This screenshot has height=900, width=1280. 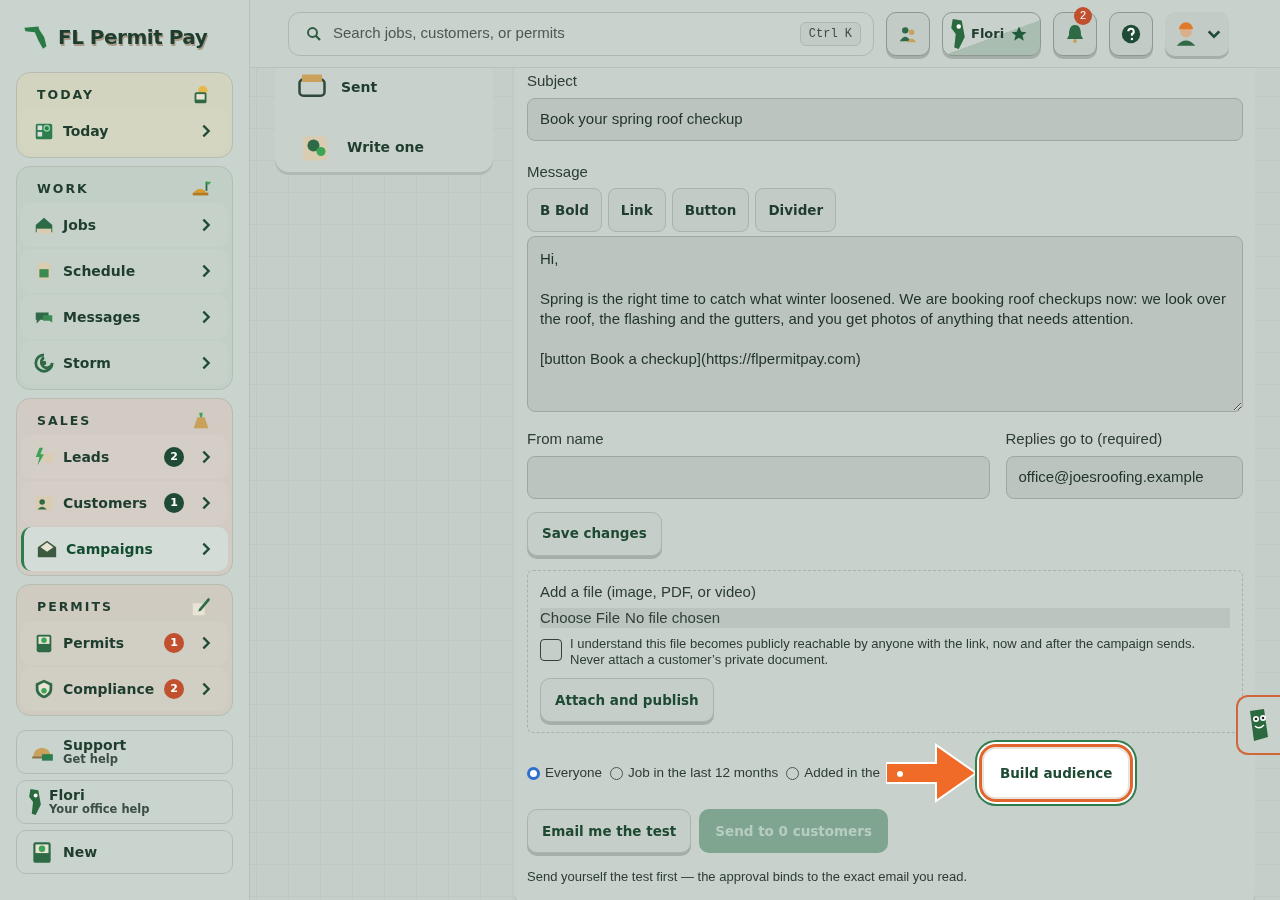 What do you see at coordinates (908, 33) in the screenshot?
I see `team-button` at bounding box center [908, 33].